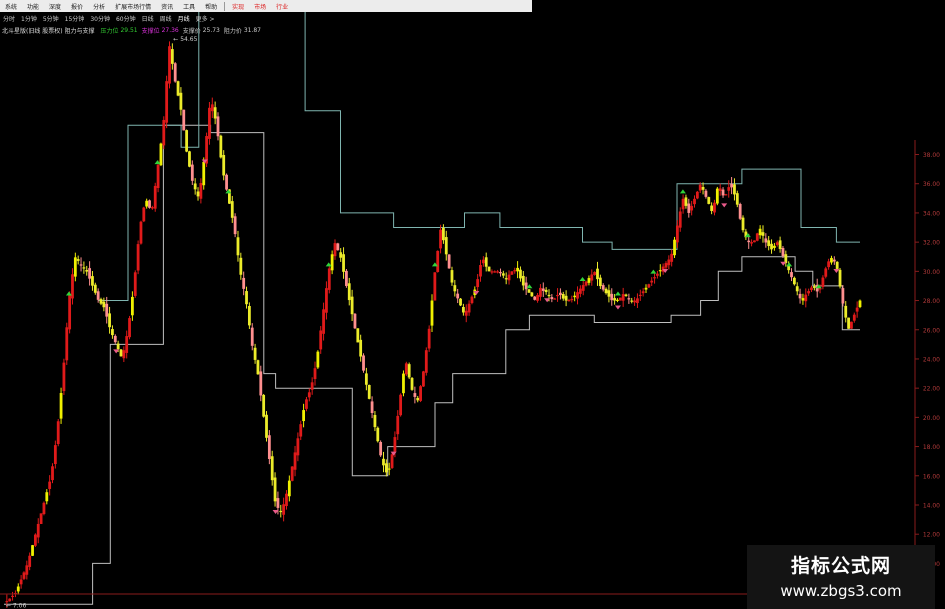  I want to click on support-value: 27.36, so click(170, 30).